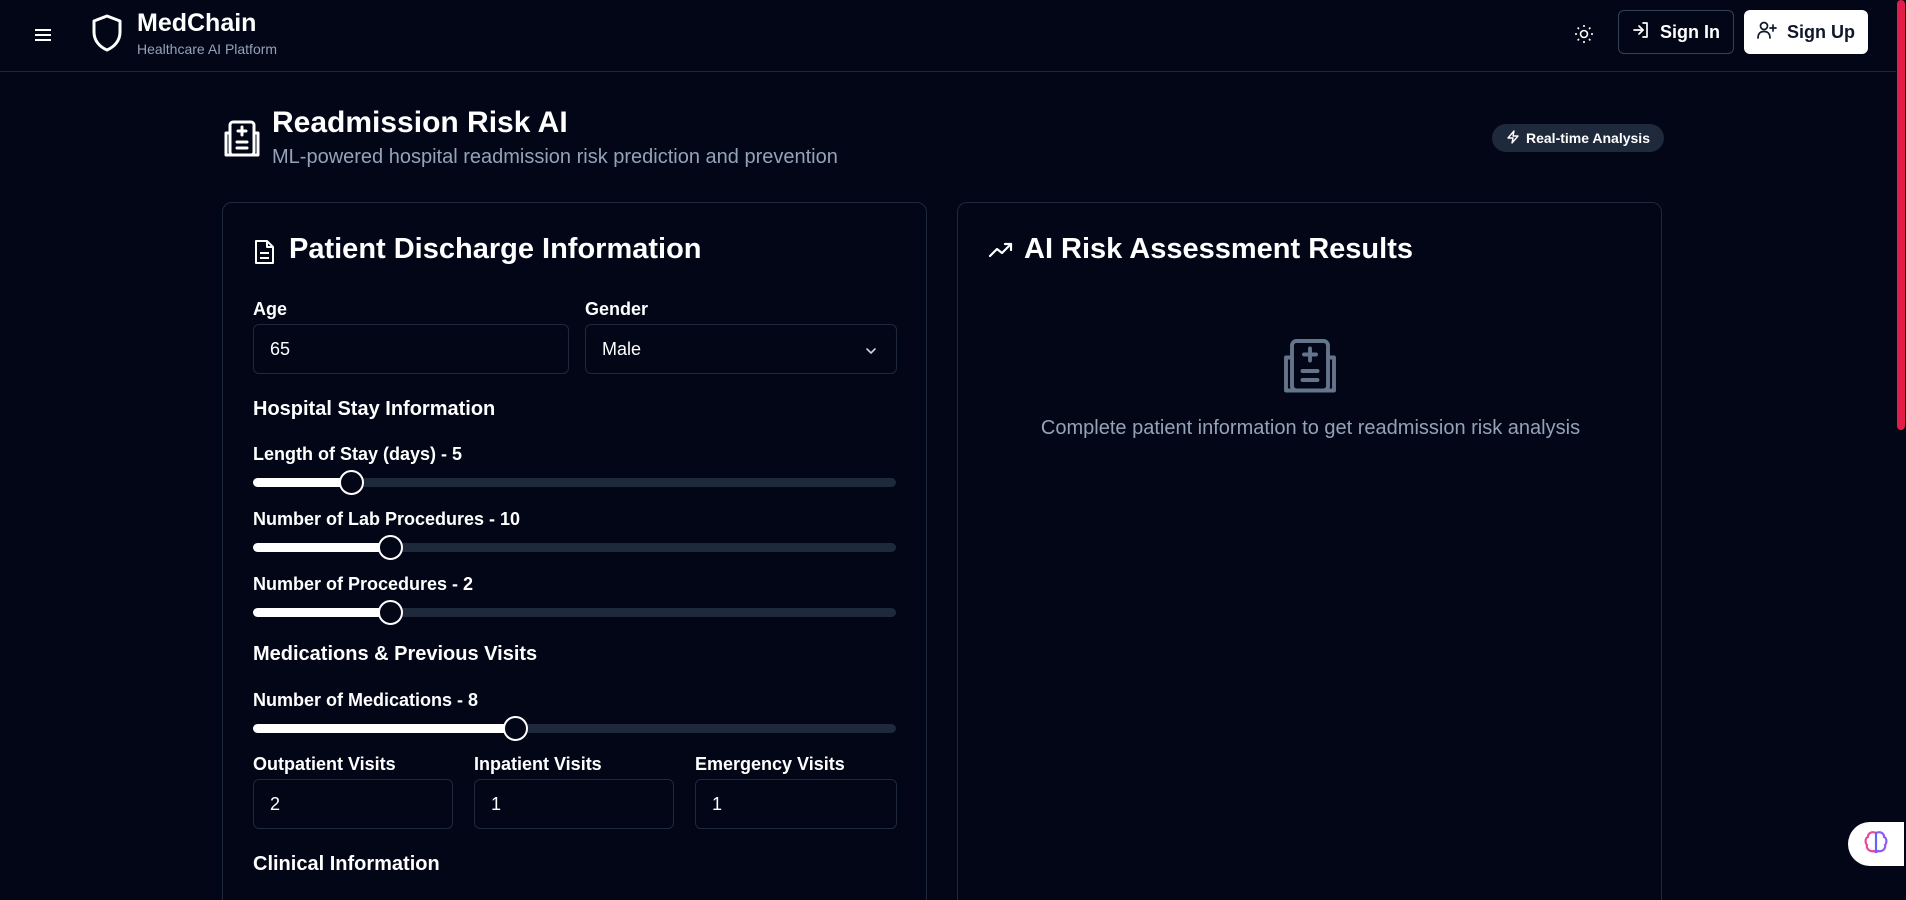  Describe the element at coordinates (770, 764) in the screenshot. I see `emergency-visits-label: Emergency Visits` at that location.